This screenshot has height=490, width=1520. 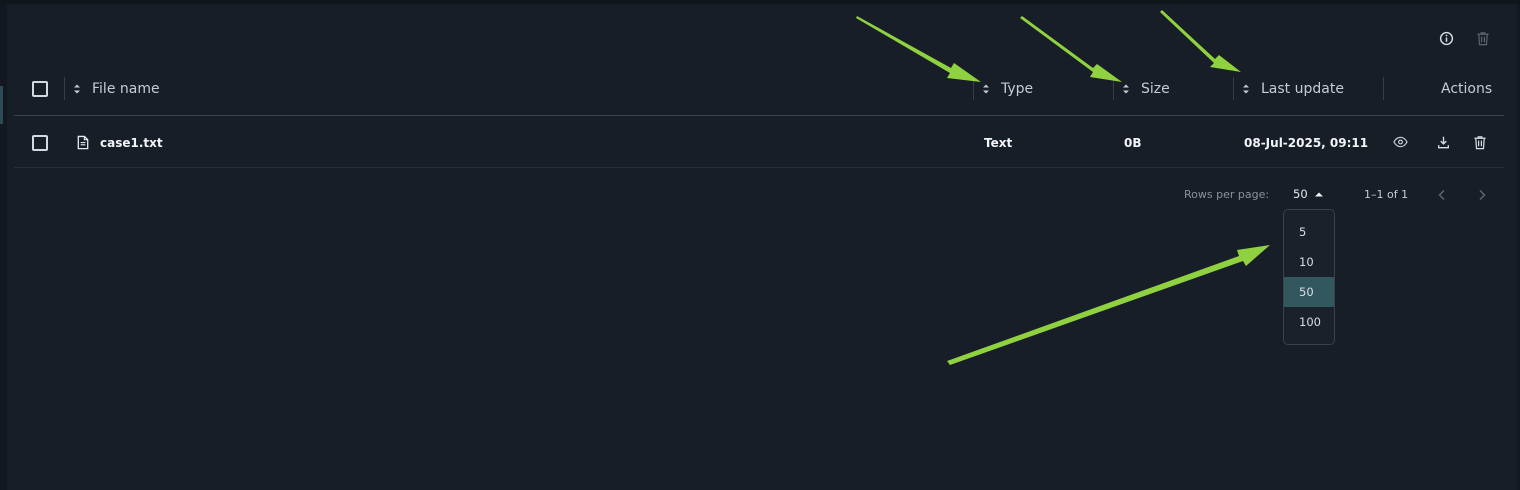 What do you see at coordinates (918, 49) in the screenshot?
I see `annotation-arrow-type` at bounding box center [918, 49].